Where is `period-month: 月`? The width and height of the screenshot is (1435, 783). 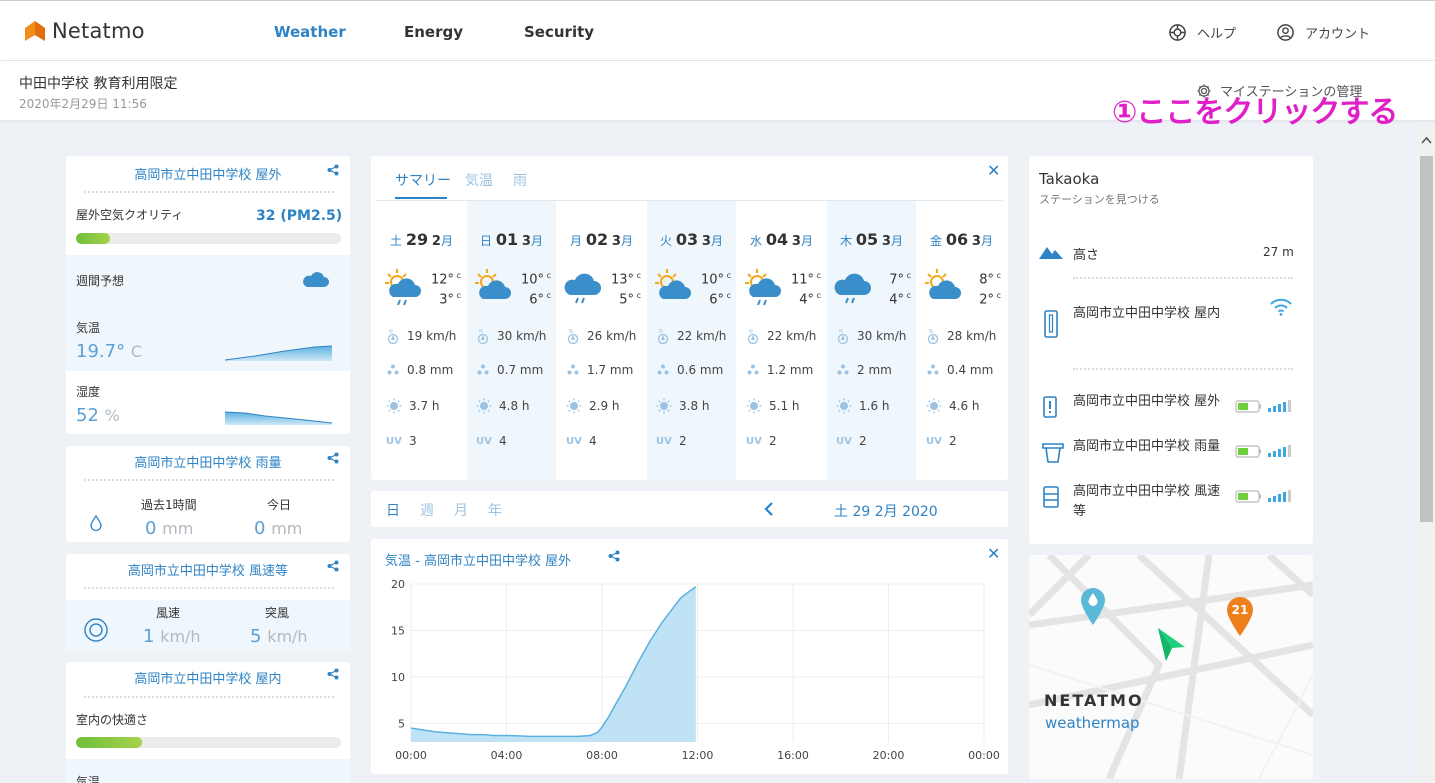 period-month: 月 is located at coordinates (461, 510).